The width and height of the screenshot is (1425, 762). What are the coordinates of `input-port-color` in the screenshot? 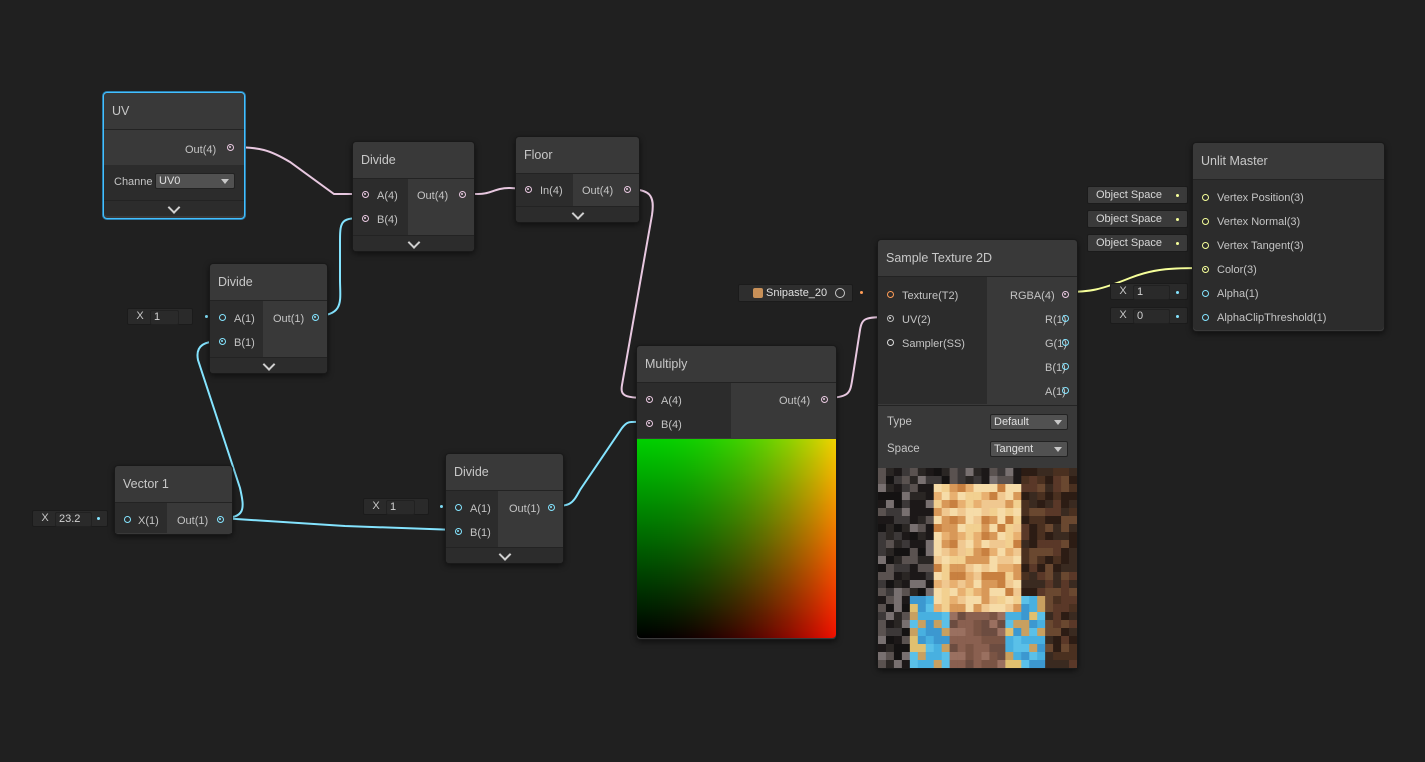 It's located at (1205, 269).